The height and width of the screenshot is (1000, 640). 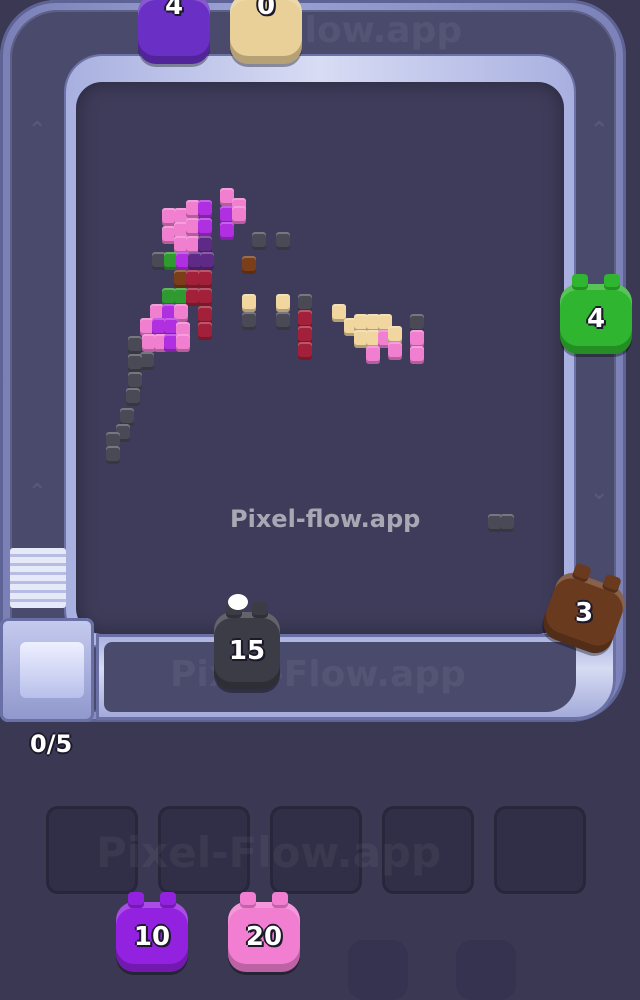 What do you see at coordinates (266, 10) in the screenshot?
I see `critter-count: 0` at bounding box center [266, 10].